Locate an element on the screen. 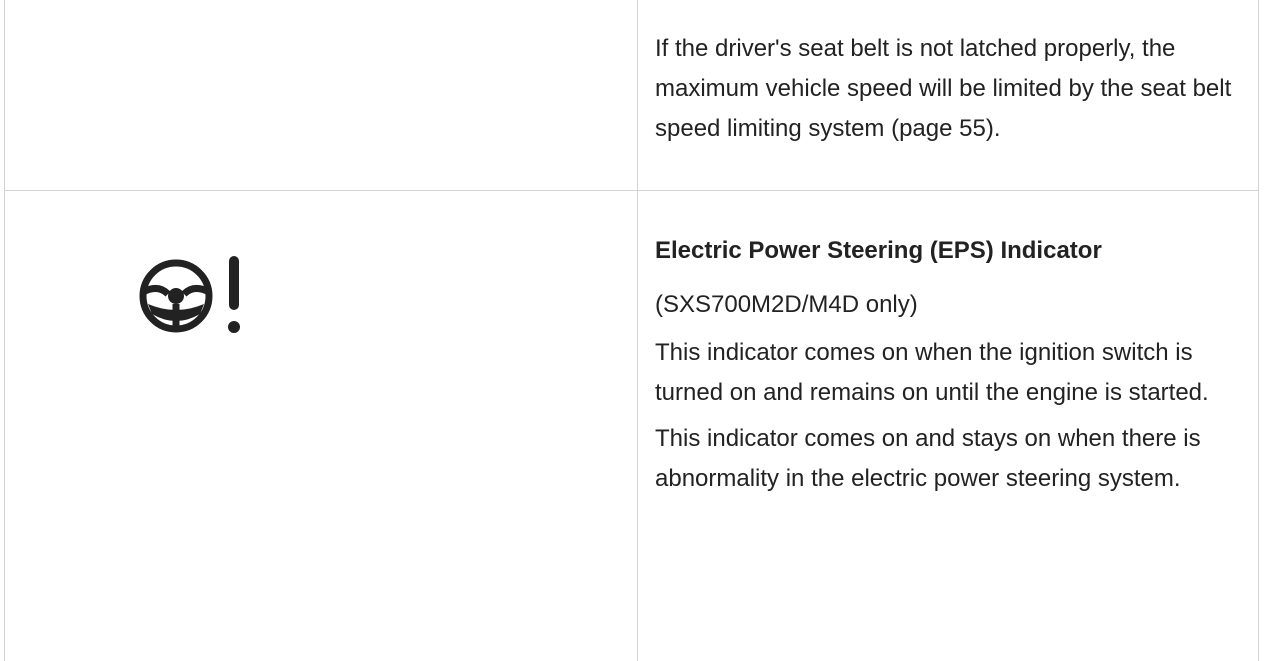  table-row-divider is located at coordinates (631, 190).